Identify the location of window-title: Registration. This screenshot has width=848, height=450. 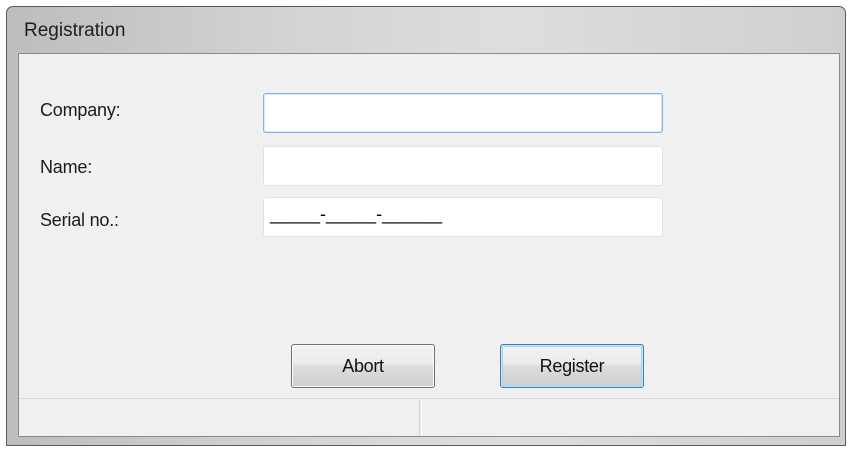
(75, 30).